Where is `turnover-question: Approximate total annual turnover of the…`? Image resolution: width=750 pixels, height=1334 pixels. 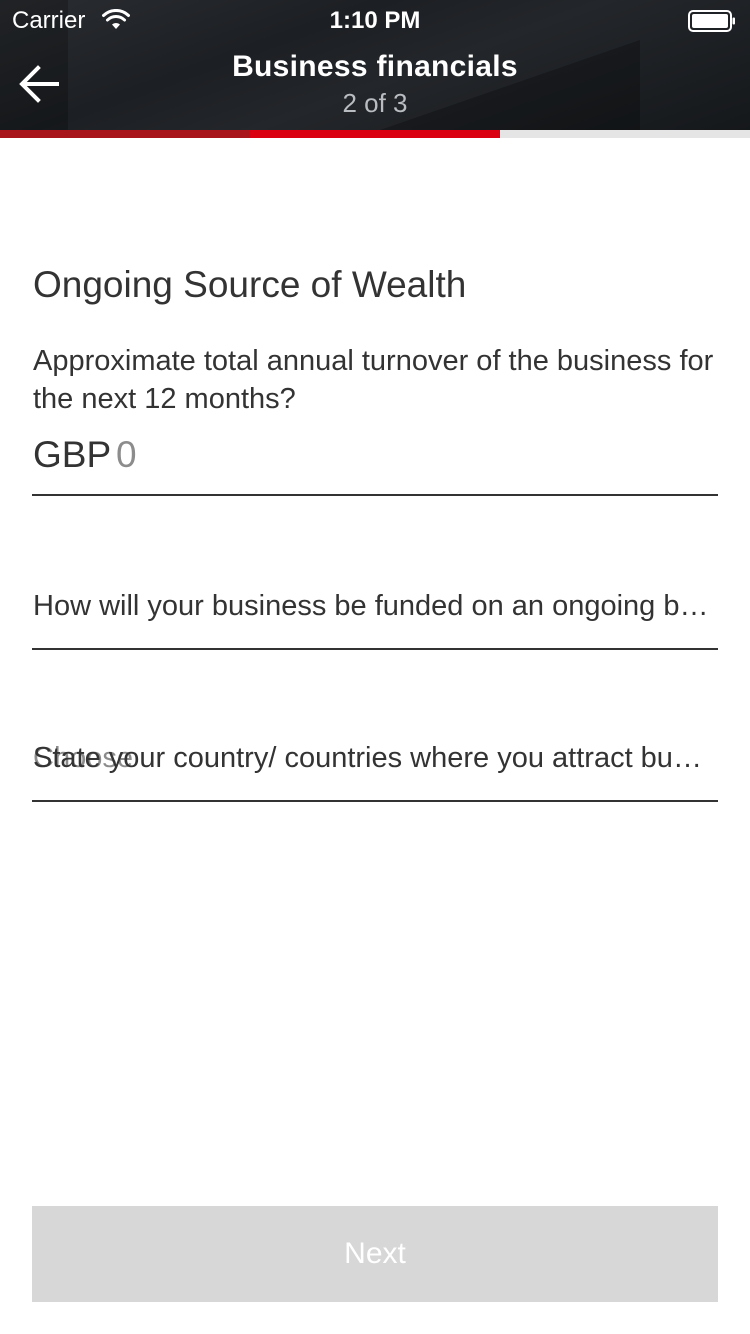
turnover-question: Approximate total annual turnover of the… is located at coordinates (373, 380).